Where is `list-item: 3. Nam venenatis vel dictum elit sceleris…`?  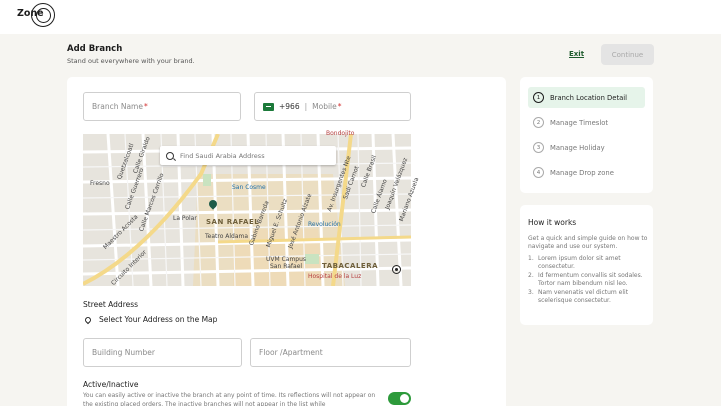 list-item: 3. Nam venenatis vel dictum elit sceleris… is located at coordinates (589, 297).